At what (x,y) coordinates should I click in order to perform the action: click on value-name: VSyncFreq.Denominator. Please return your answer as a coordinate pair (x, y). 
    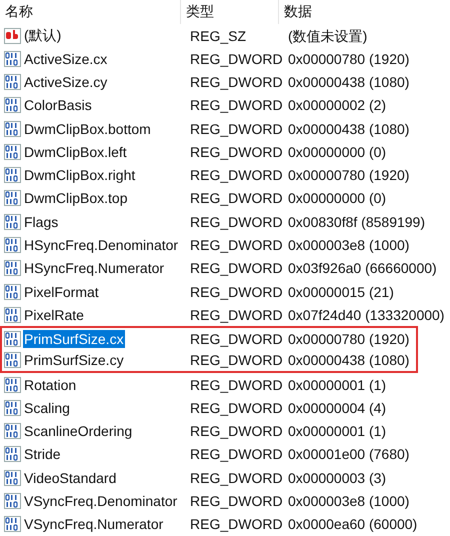
    Looking at the image, I should click on (100, 501).